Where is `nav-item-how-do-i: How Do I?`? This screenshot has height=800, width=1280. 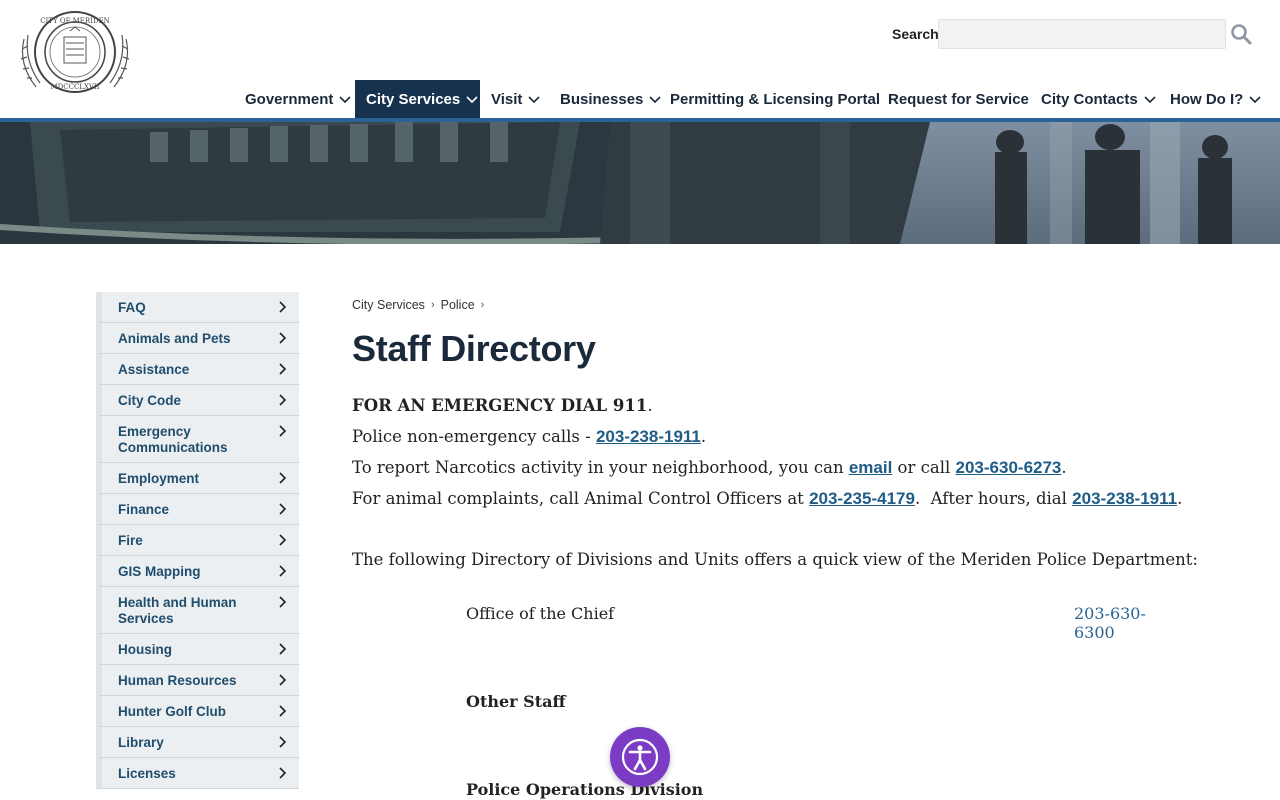 nav-item-how-do-i: How Do I? is located at coordinates (1215, 99).